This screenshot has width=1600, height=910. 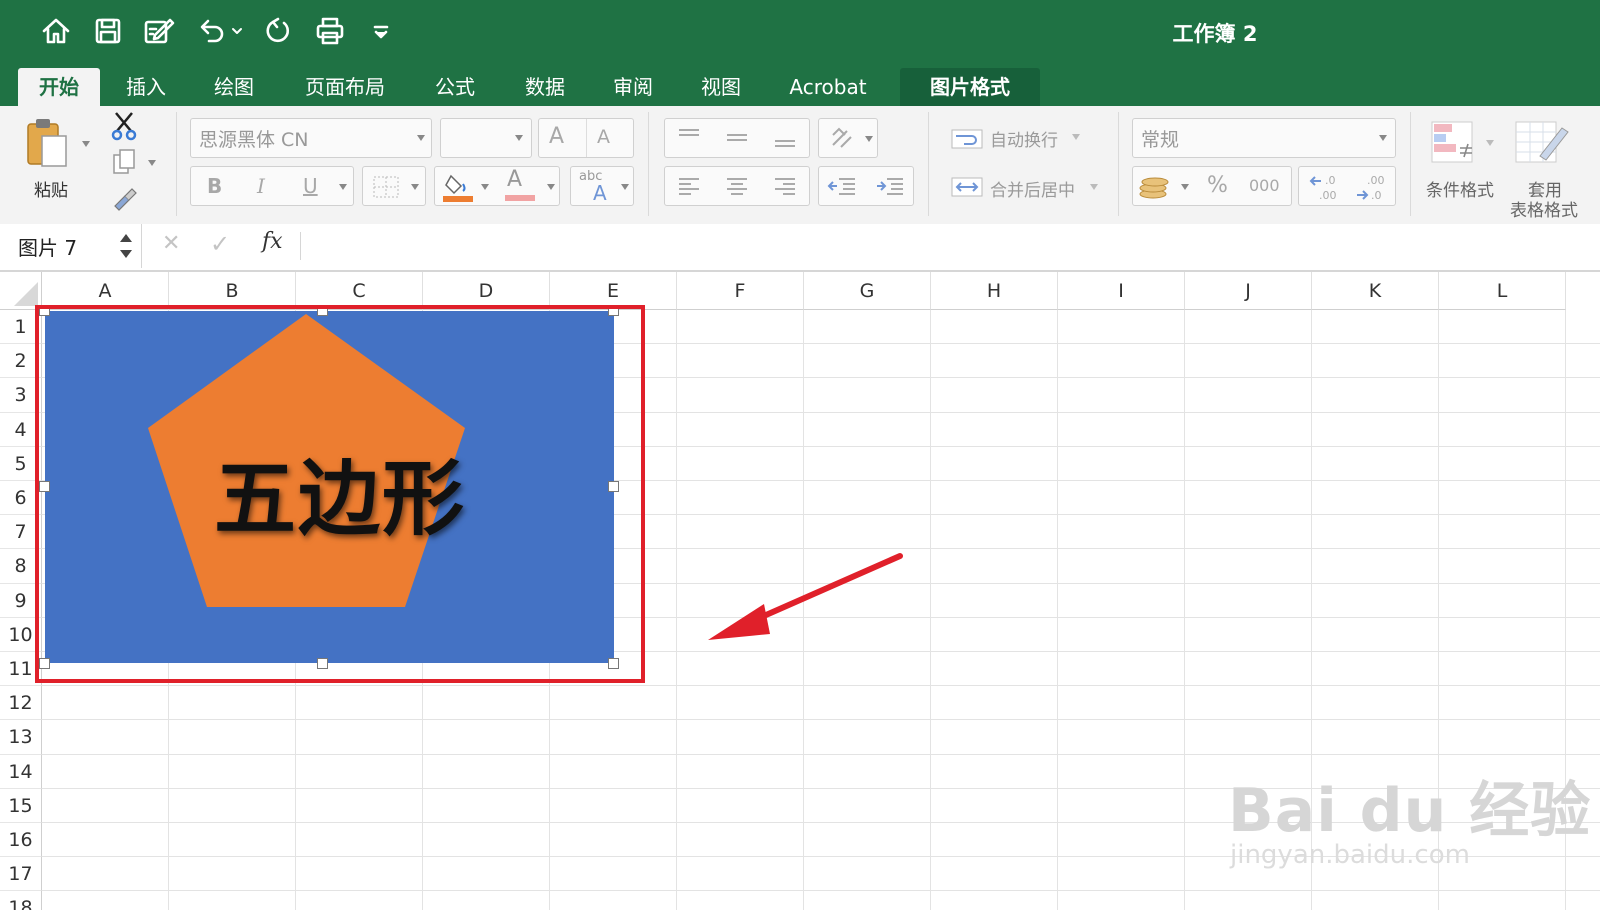 I want to click on align-top-icon, so click(x=689, y=138).